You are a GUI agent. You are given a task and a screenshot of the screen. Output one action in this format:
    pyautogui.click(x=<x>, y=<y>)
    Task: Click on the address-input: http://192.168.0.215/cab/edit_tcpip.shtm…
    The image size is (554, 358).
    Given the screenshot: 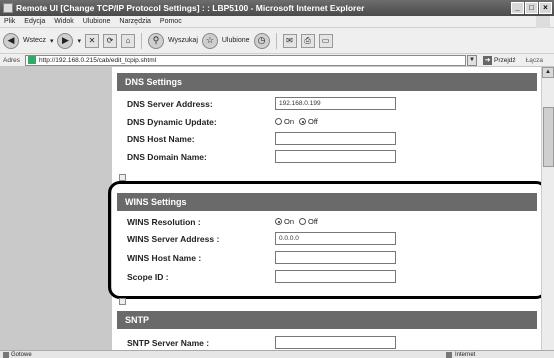 What is the action you would take?
    pyautogui.click(x=245, y=60)
    